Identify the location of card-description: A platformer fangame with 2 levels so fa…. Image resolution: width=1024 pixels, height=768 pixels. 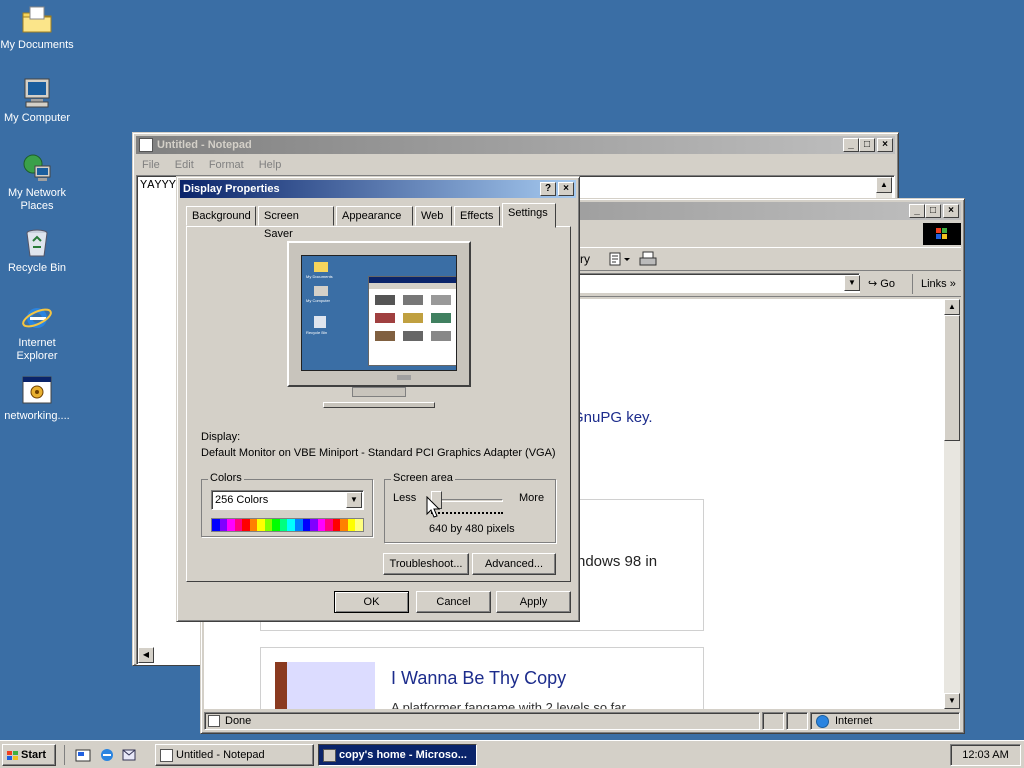
(508, 704).